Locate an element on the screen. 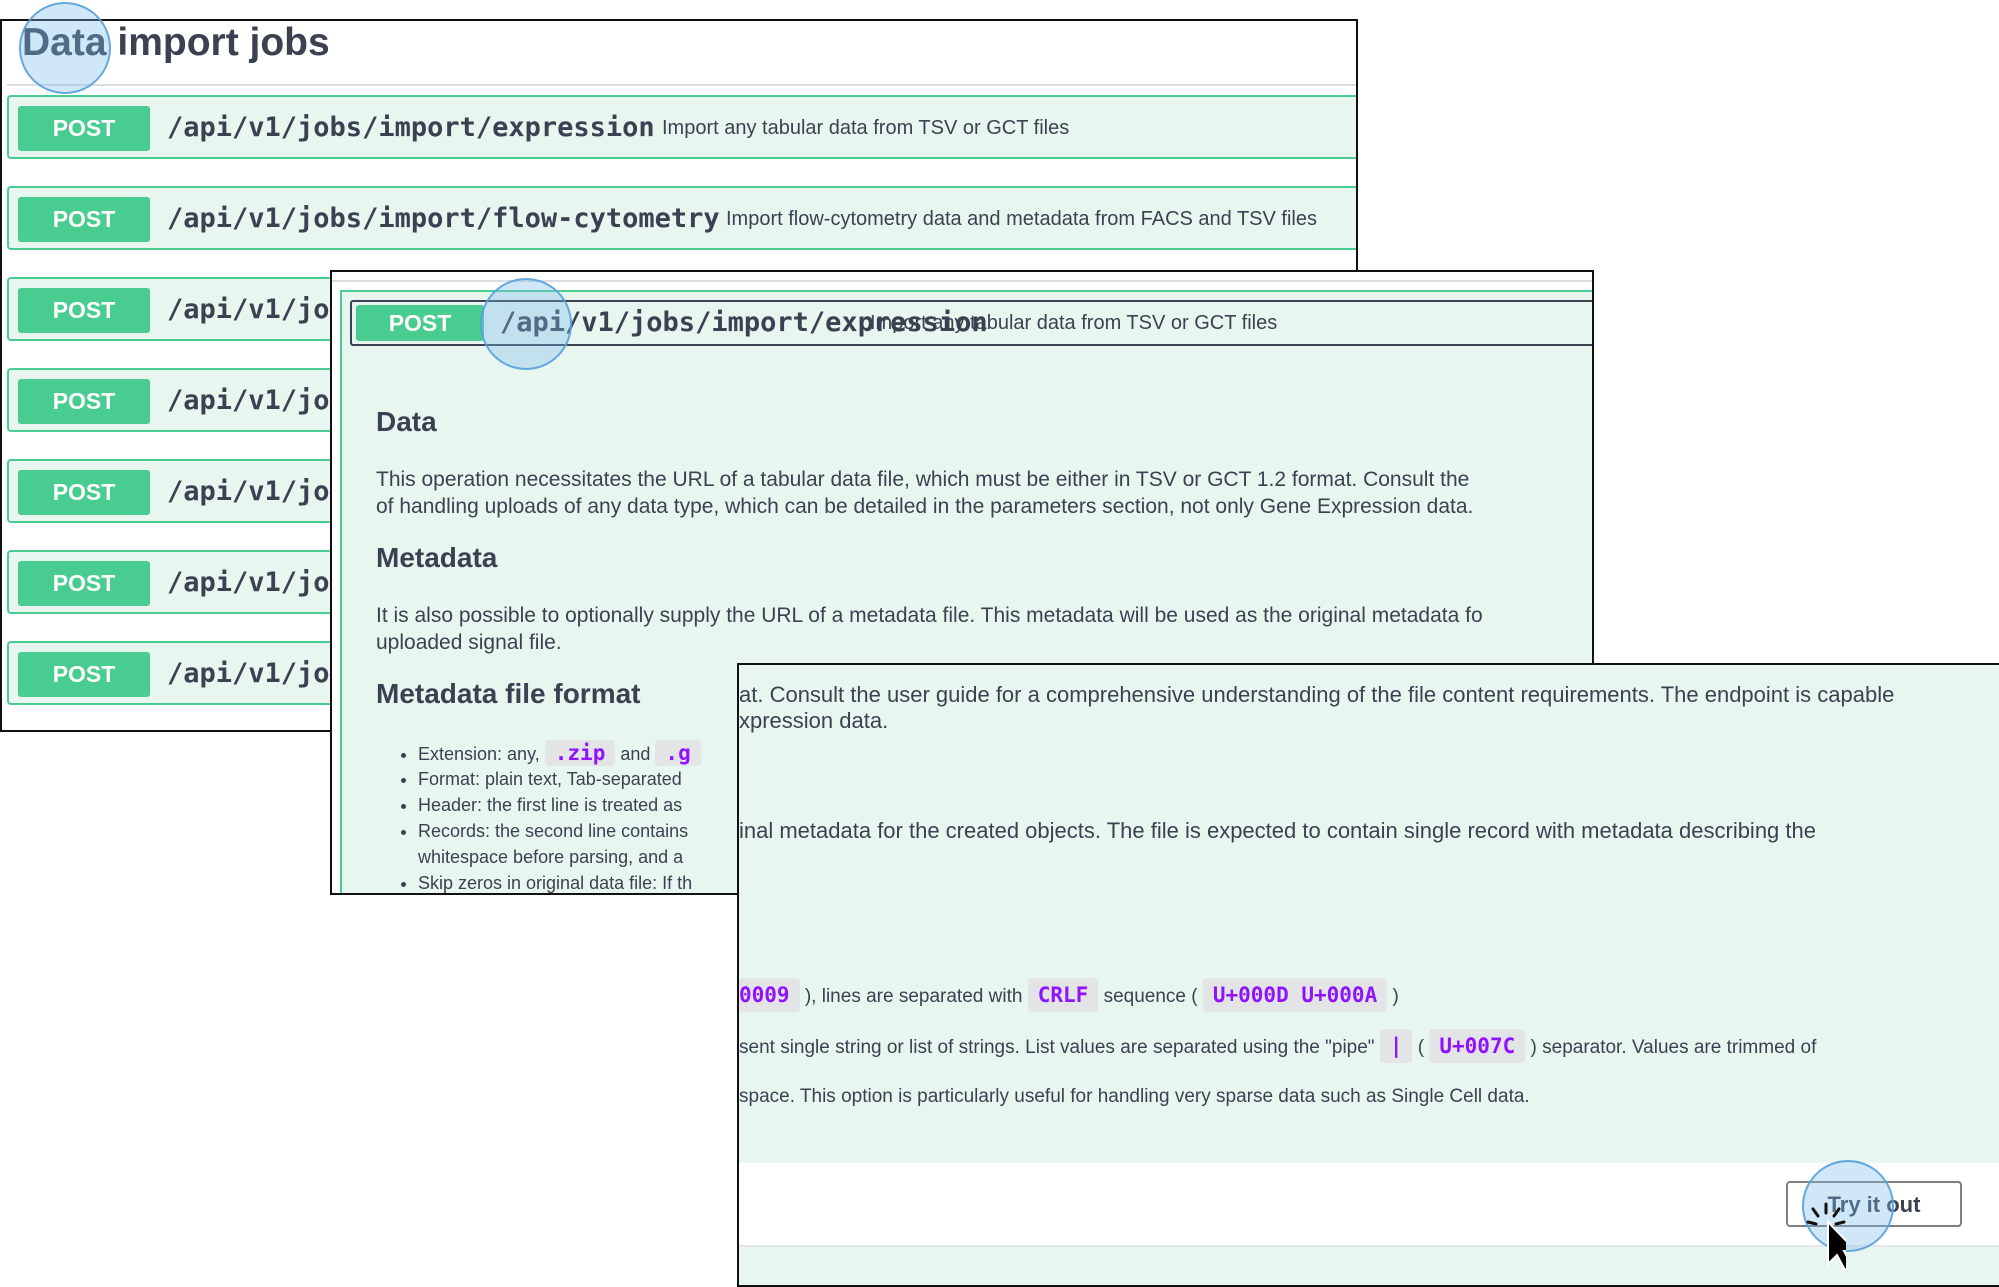 The height and width of the screenshot is (1287, 1999). section-divider is located at coordinates (681, 85).